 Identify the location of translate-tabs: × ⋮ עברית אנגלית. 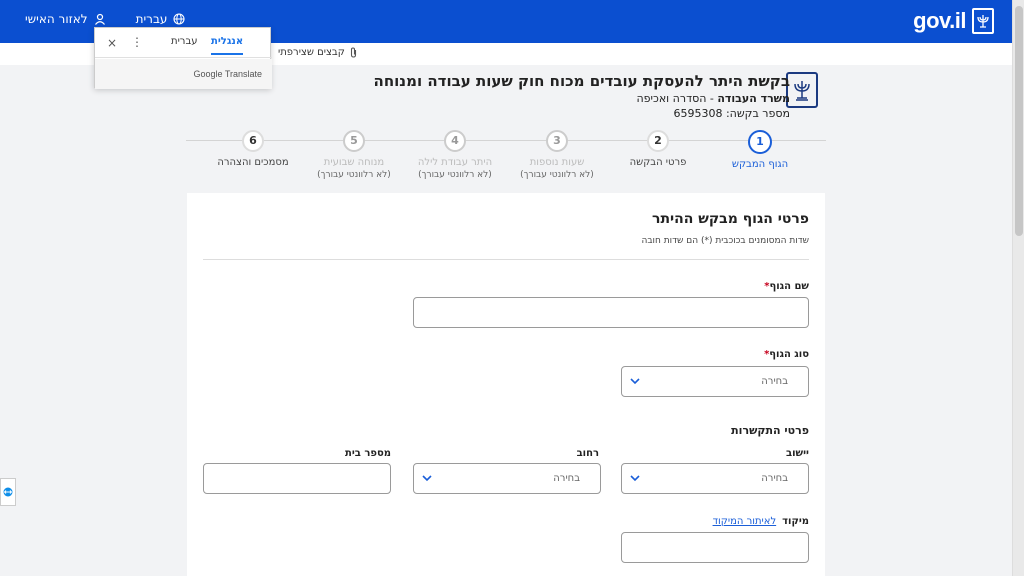
(183, 43).